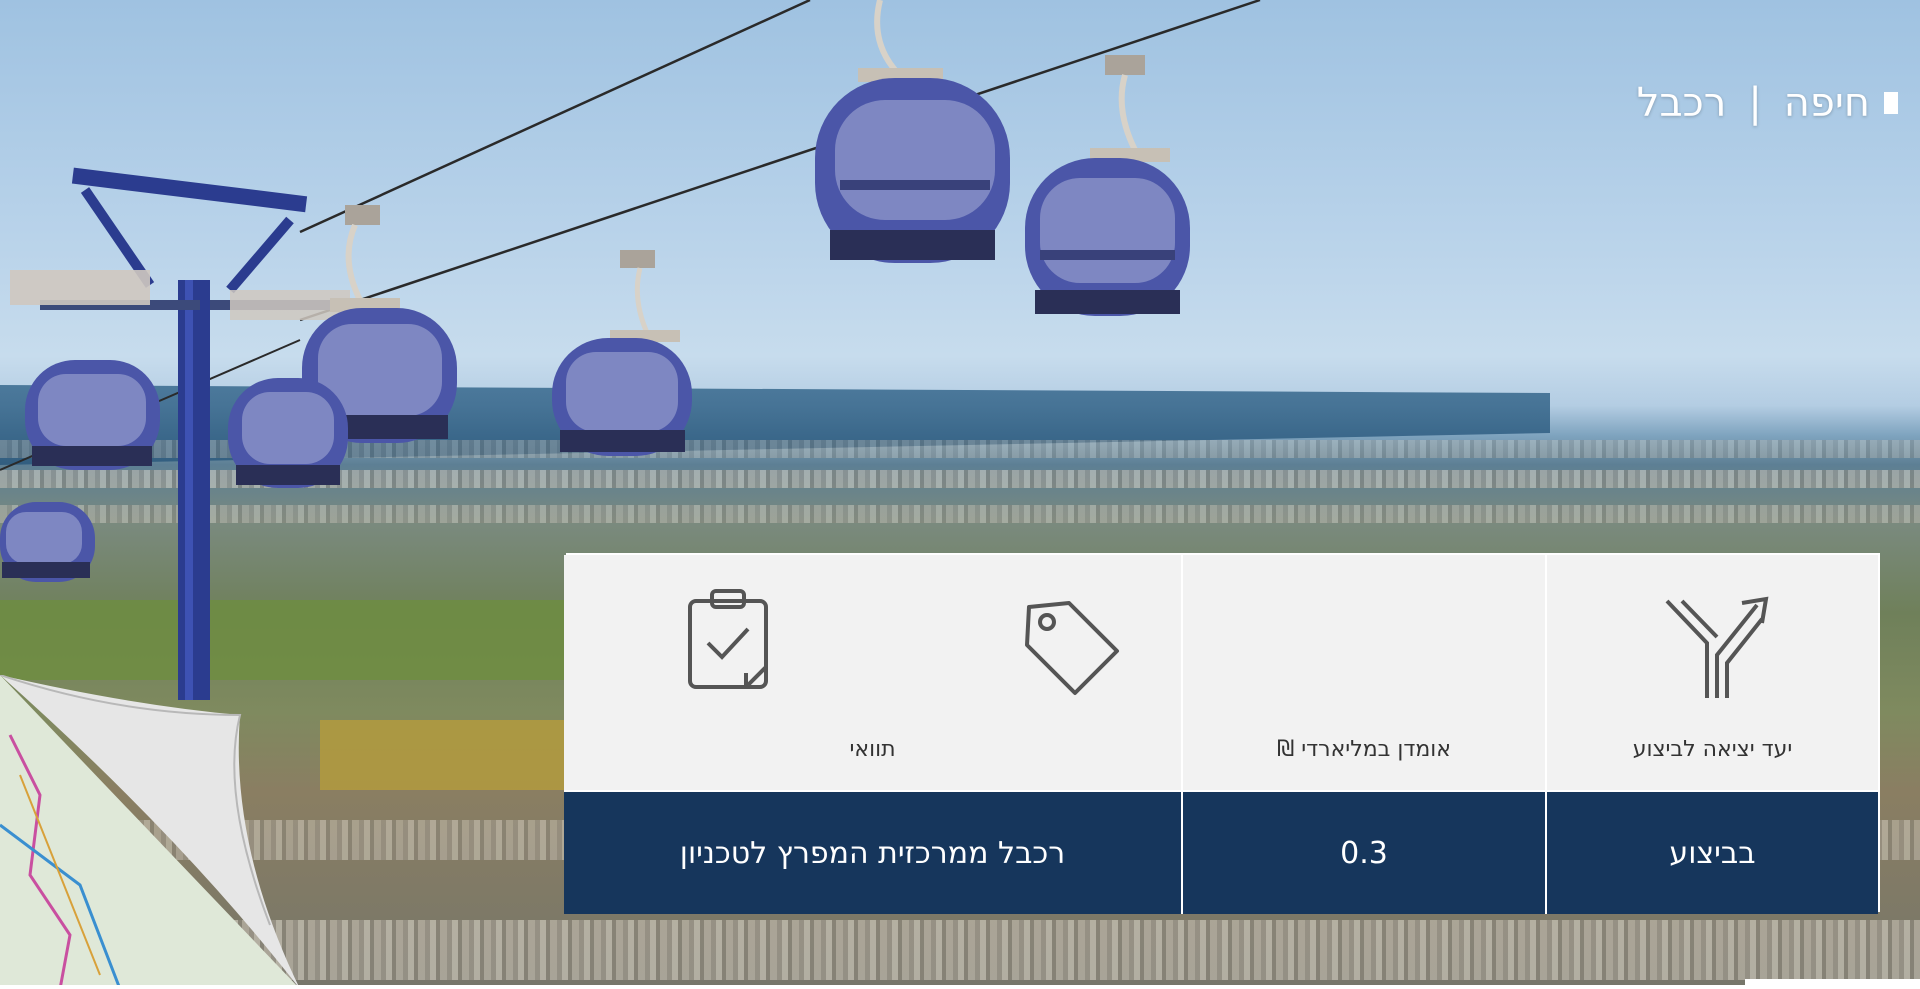 This screenshot has width=1920, height=989. Describe the element at coordinates (1072, 648) in the screenshot. I see `price-tag-icon` at that location.